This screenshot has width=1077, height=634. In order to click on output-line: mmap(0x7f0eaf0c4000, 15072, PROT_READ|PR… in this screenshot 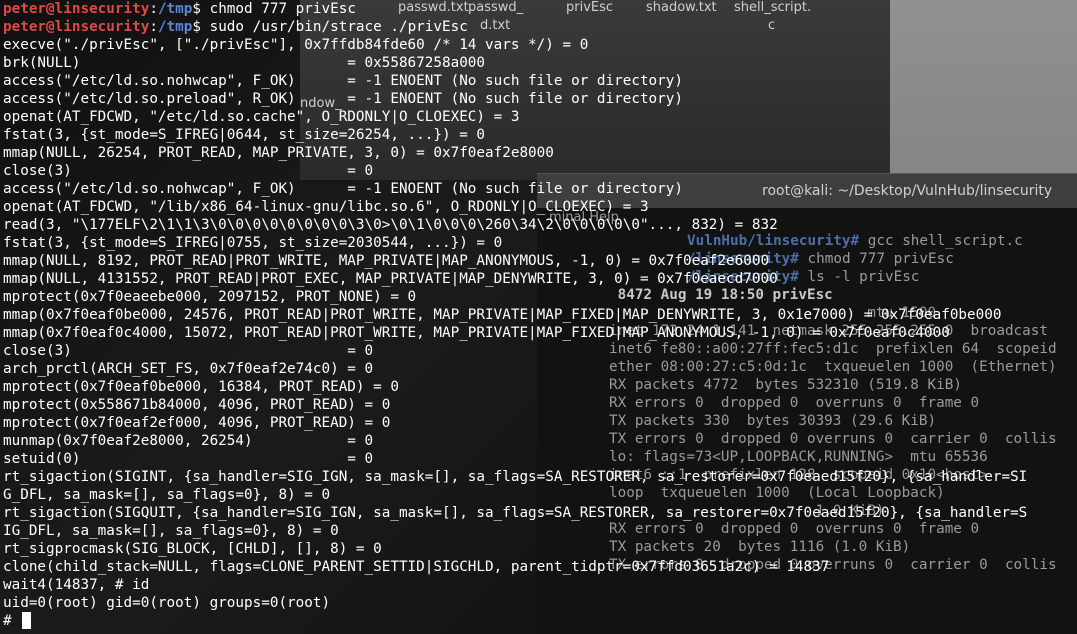, I will do `click(476, 333)`.